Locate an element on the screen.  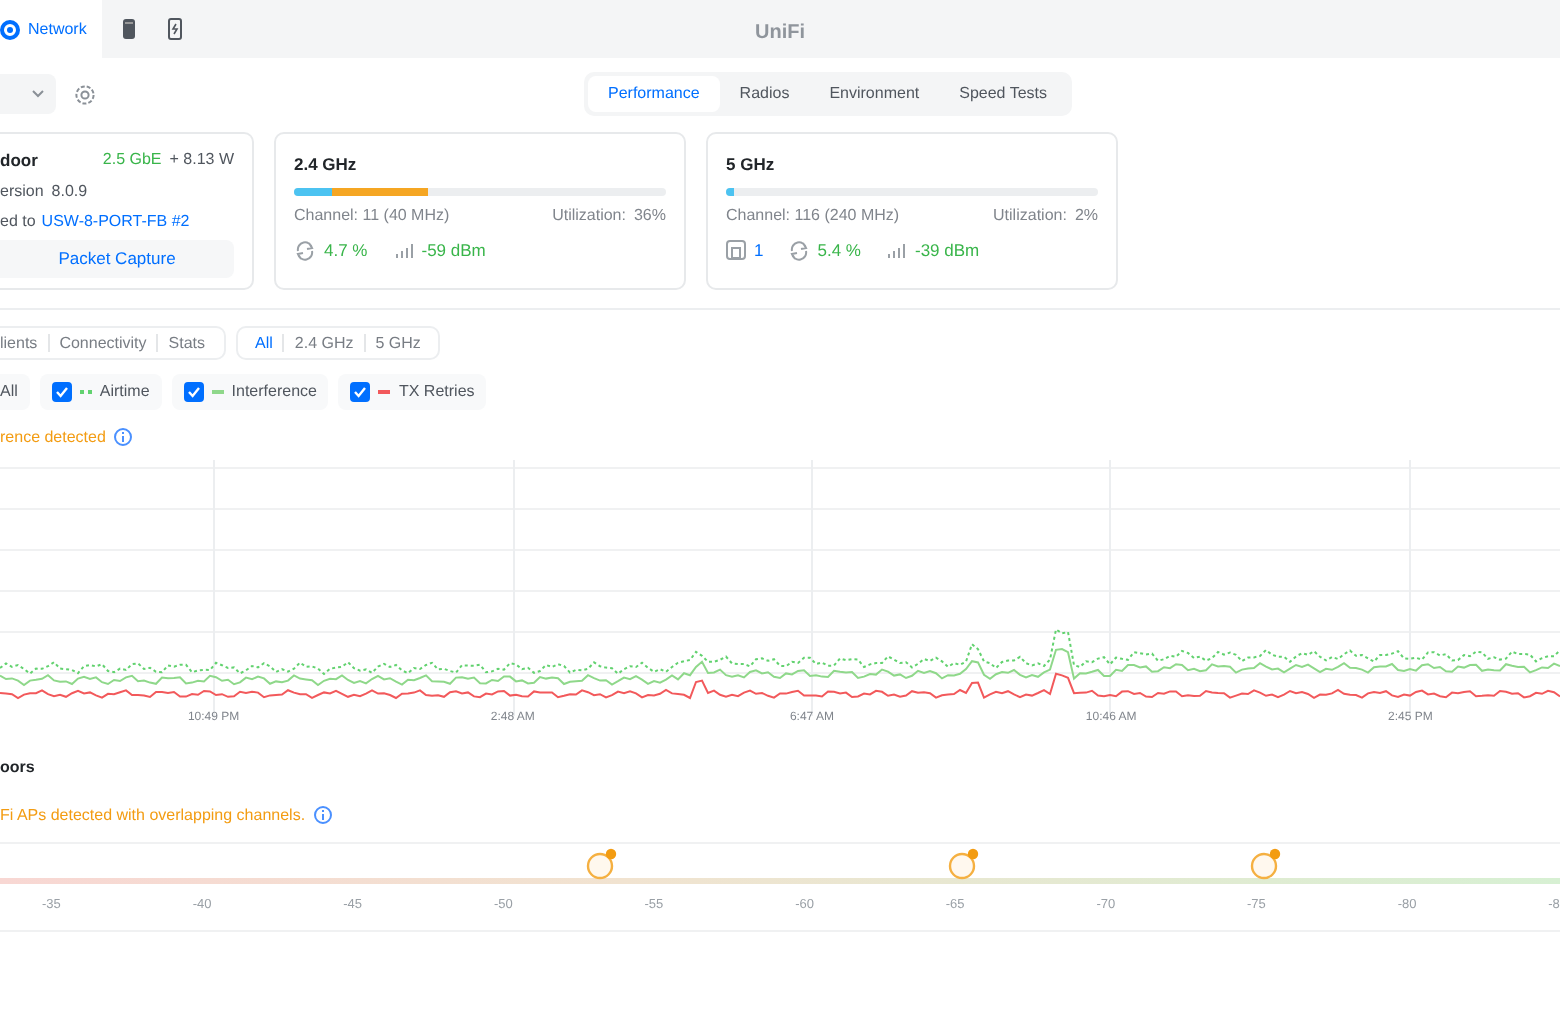
series-toggle: Interference is located at coordinates (250, 391).